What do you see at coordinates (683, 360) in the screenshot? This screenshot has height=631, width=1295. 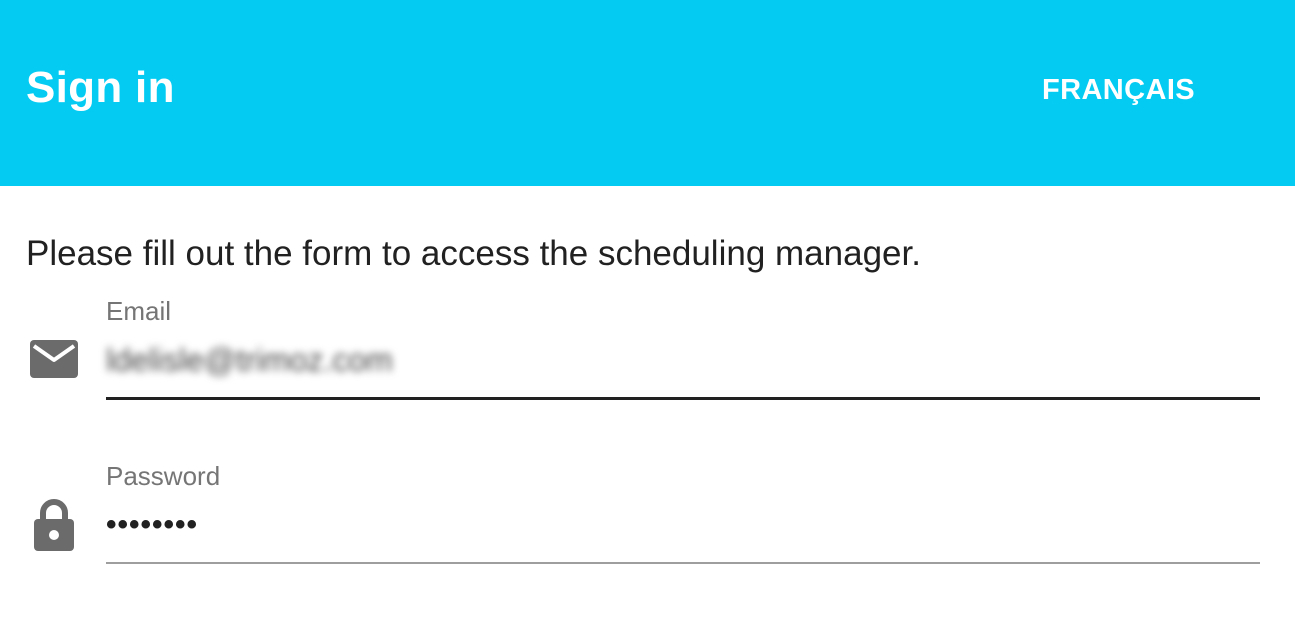 I see `email-field: ldelisle@trimoz.com` at bounding box center [683, 360].